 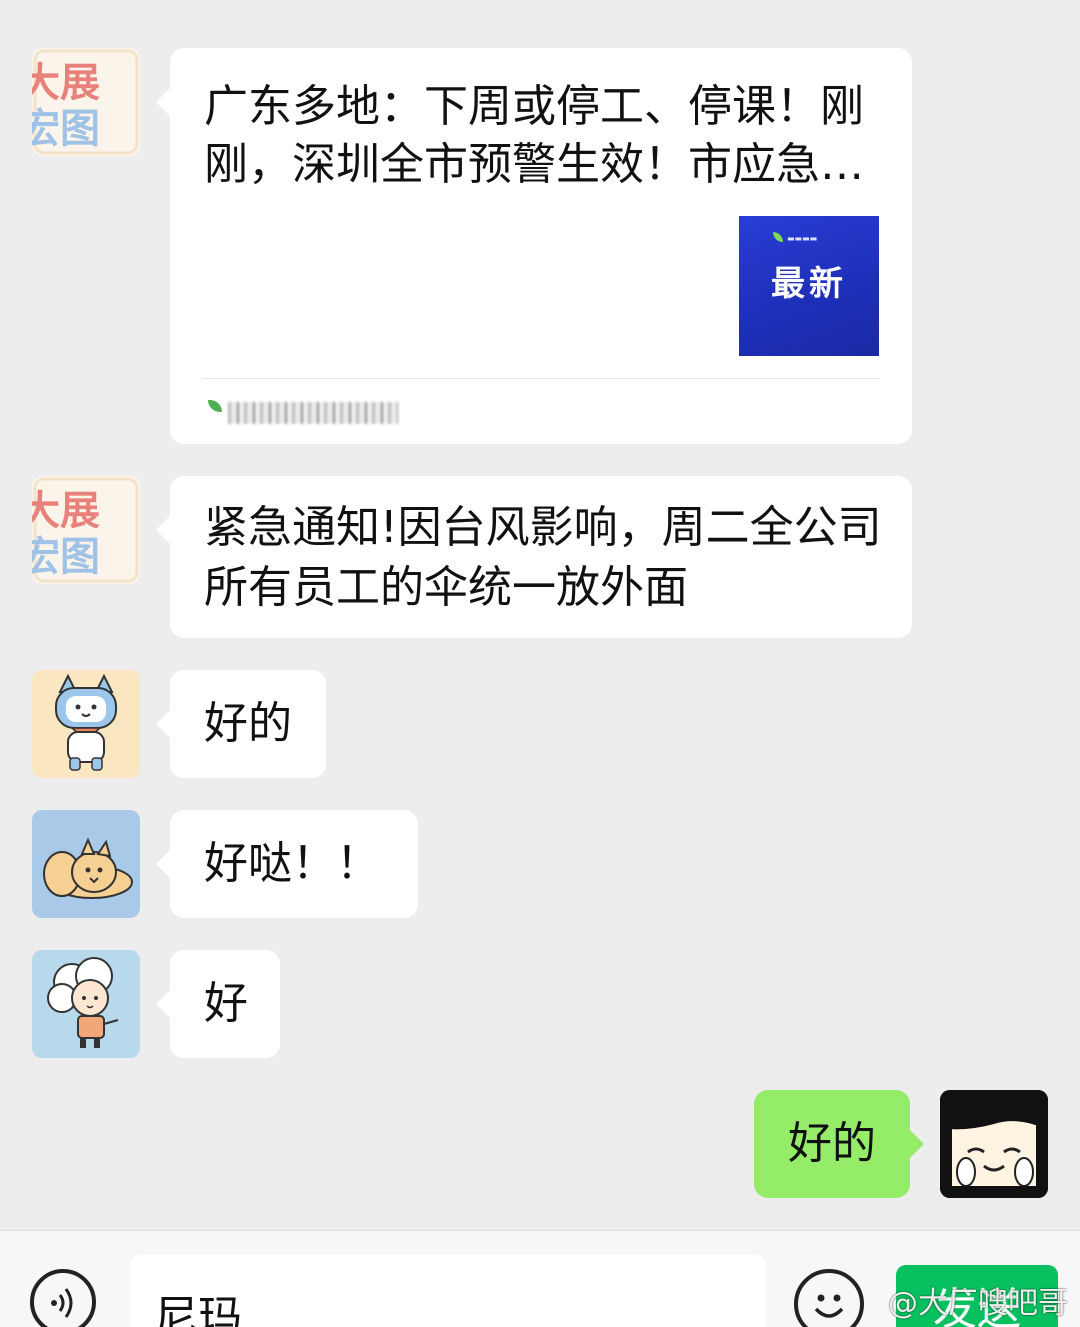 What do you see at coordinates (448, 1291) in the screenshot?
I see `message-input: 尼玛` at bounding box center [448, 1291].